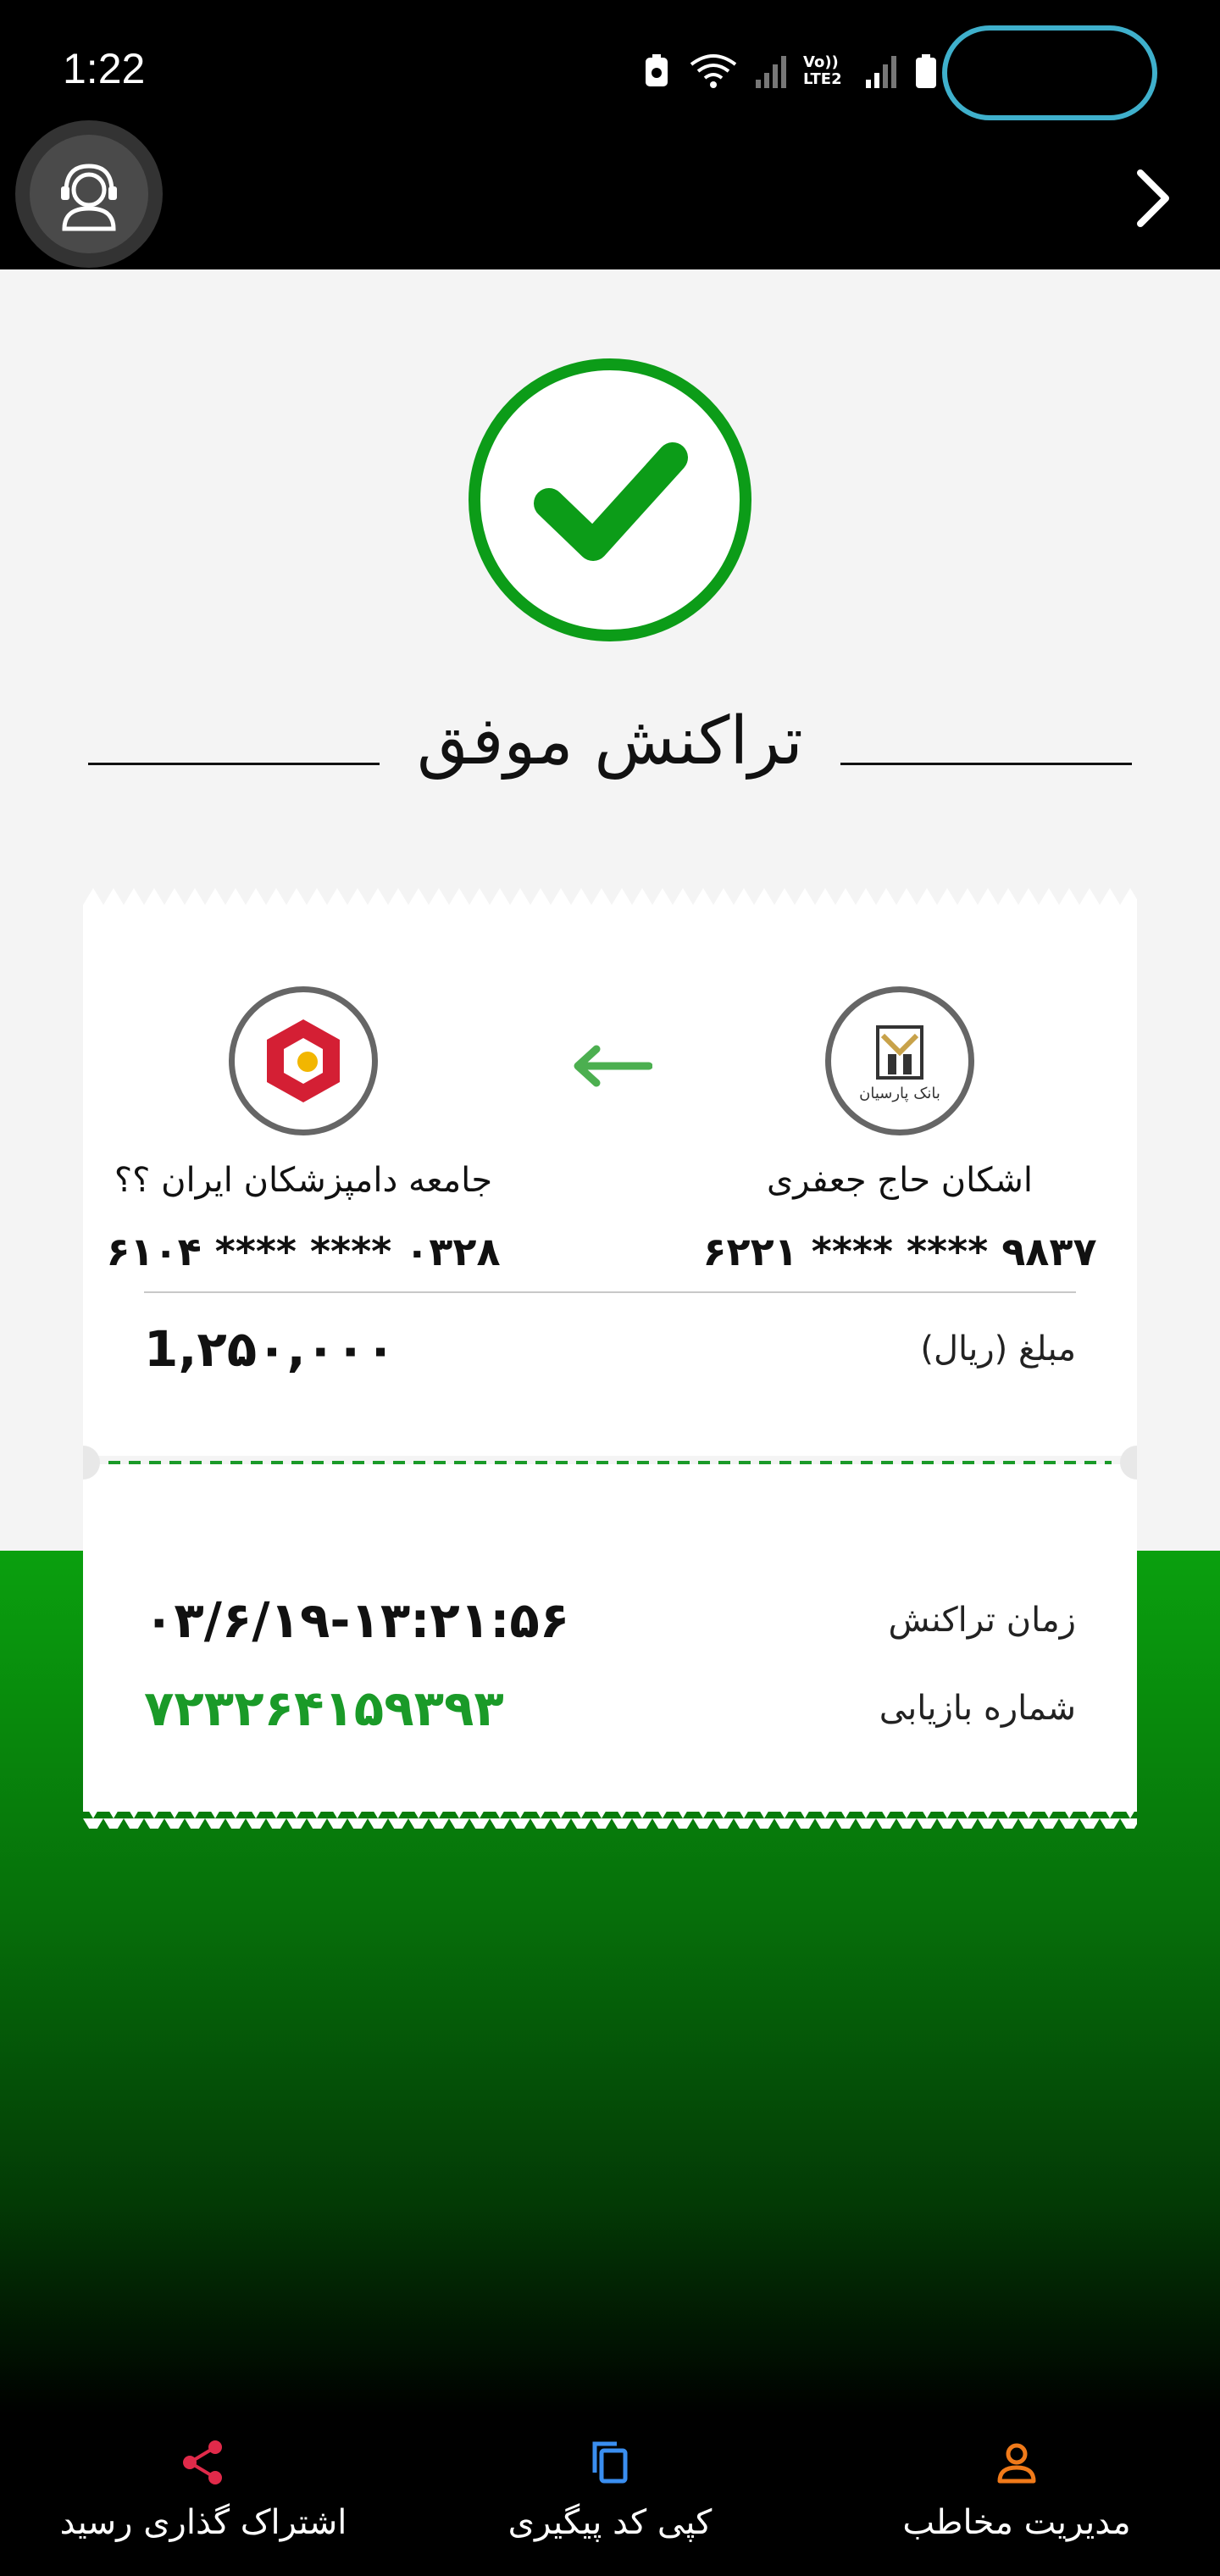  What do you see at coordinates (89, 197) in the screenshot?
I see `headset-user-icon` at bounding box center [89, 197].